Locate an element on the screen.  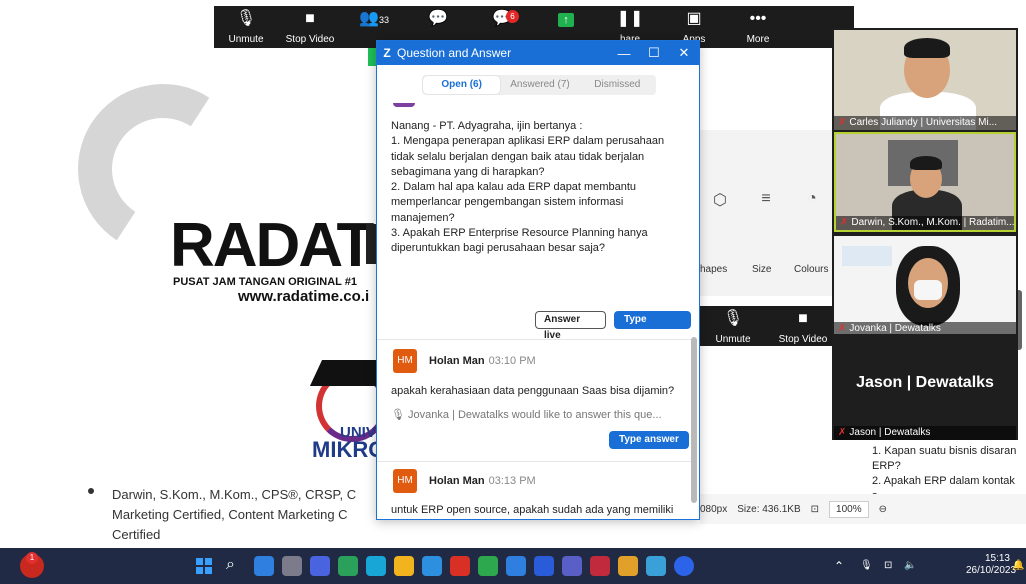
qa-tabs: Open (6) Answered (7) Dismissed is located at coordinates (539, 85).